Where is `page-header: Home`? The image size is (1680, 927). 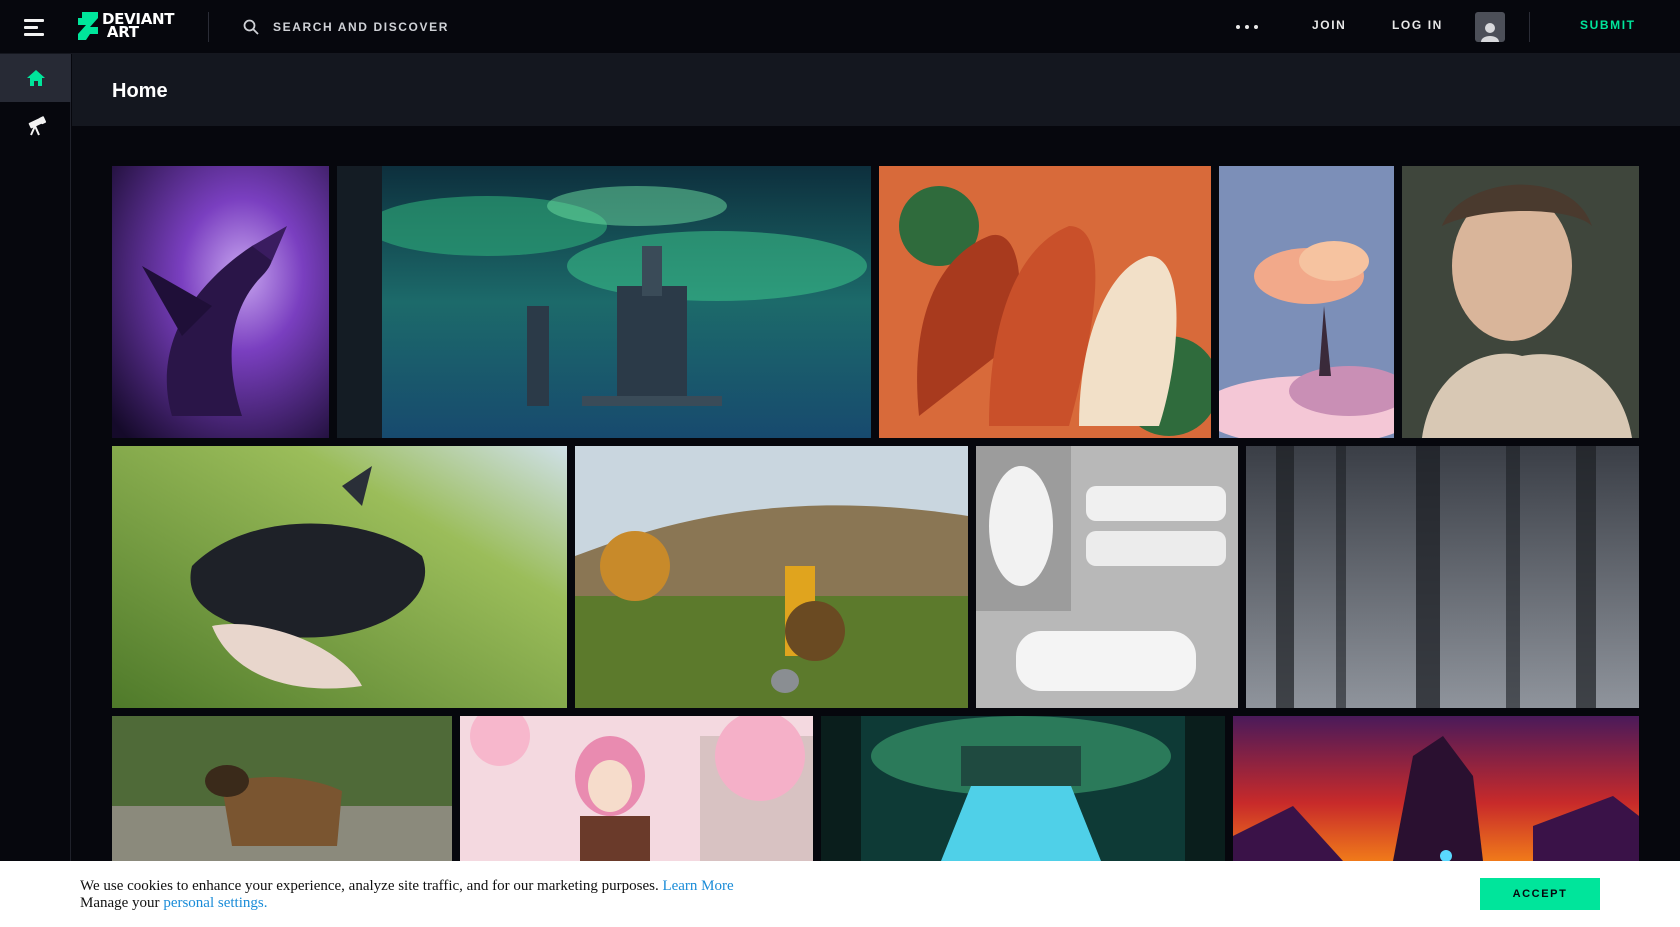
page-header: Home is located at coordinates (876, 90).